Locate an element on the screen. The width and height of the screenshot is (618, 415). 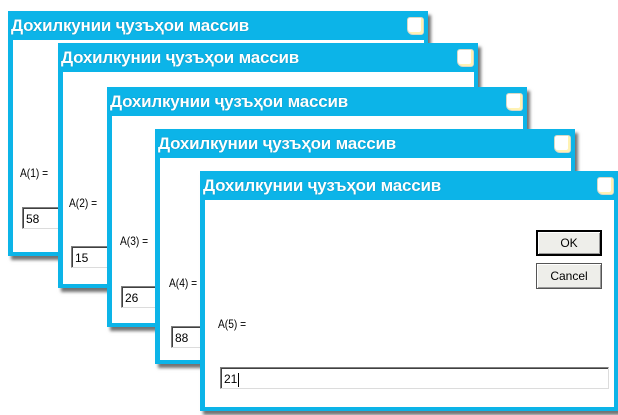
input-value: 15 is located at coordinates (82, 258).